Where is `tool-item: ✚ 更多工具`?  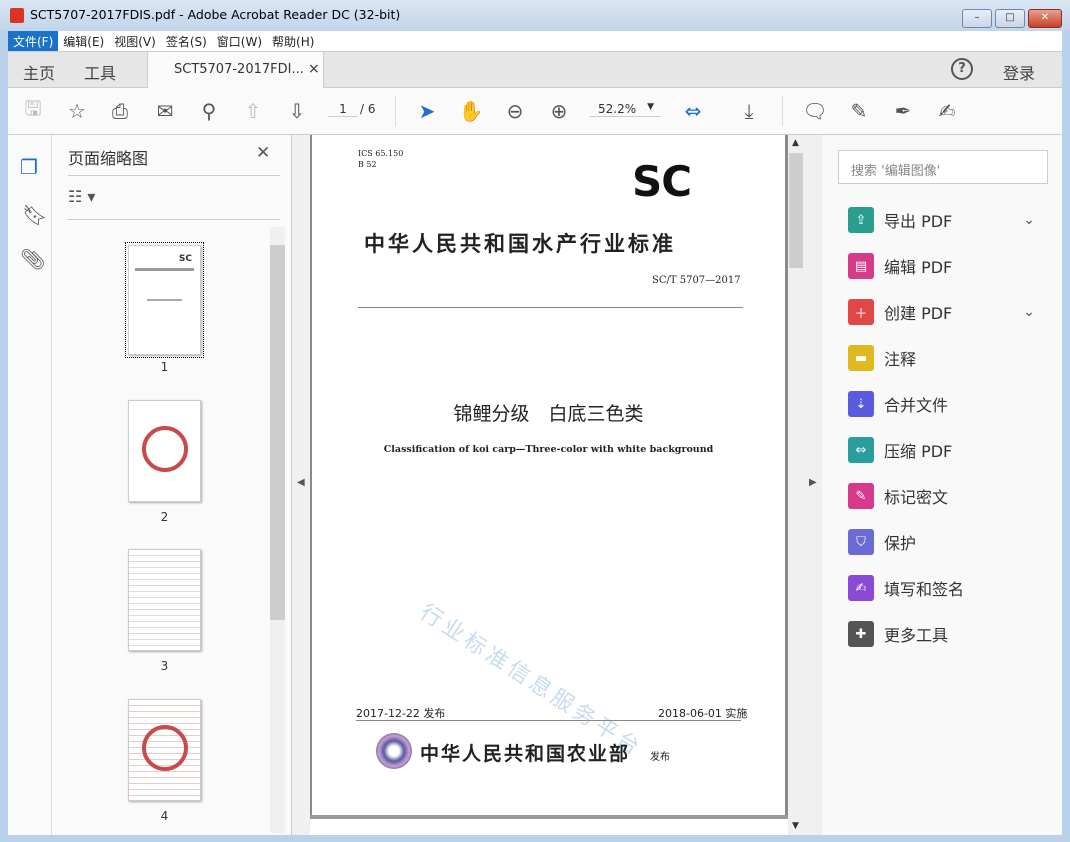
tool-item: ✚ 更多工具 is located at coordinates (941, 634).